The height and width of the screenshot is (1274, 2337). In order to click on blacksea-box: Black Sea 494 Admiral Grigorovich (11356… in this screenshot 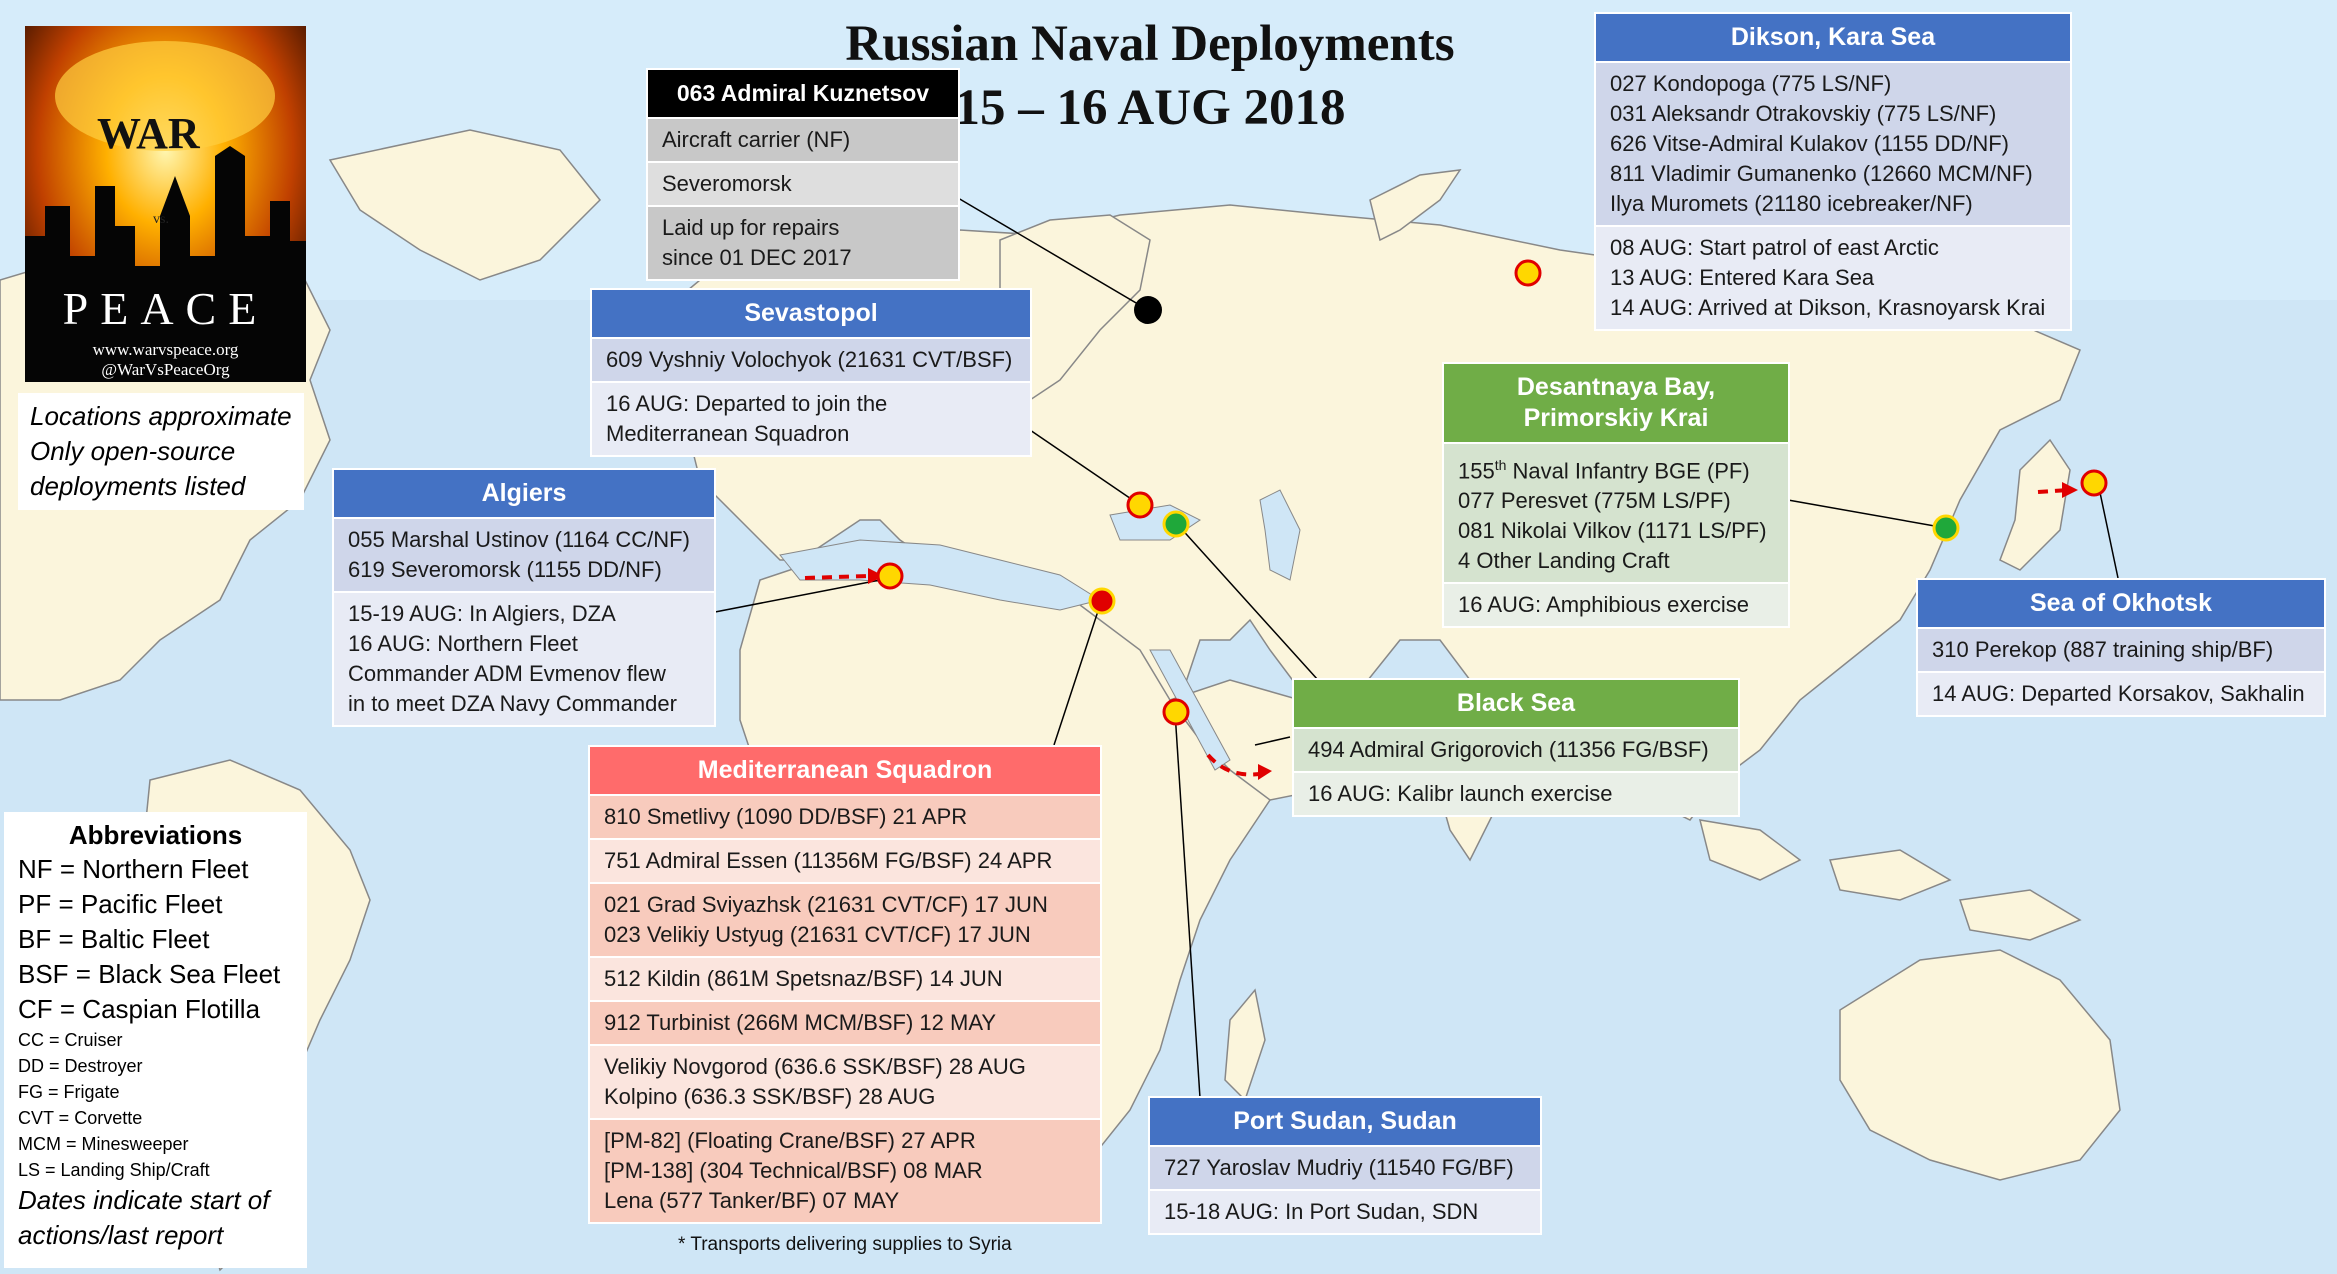, I will do `click(1516, 747)`.